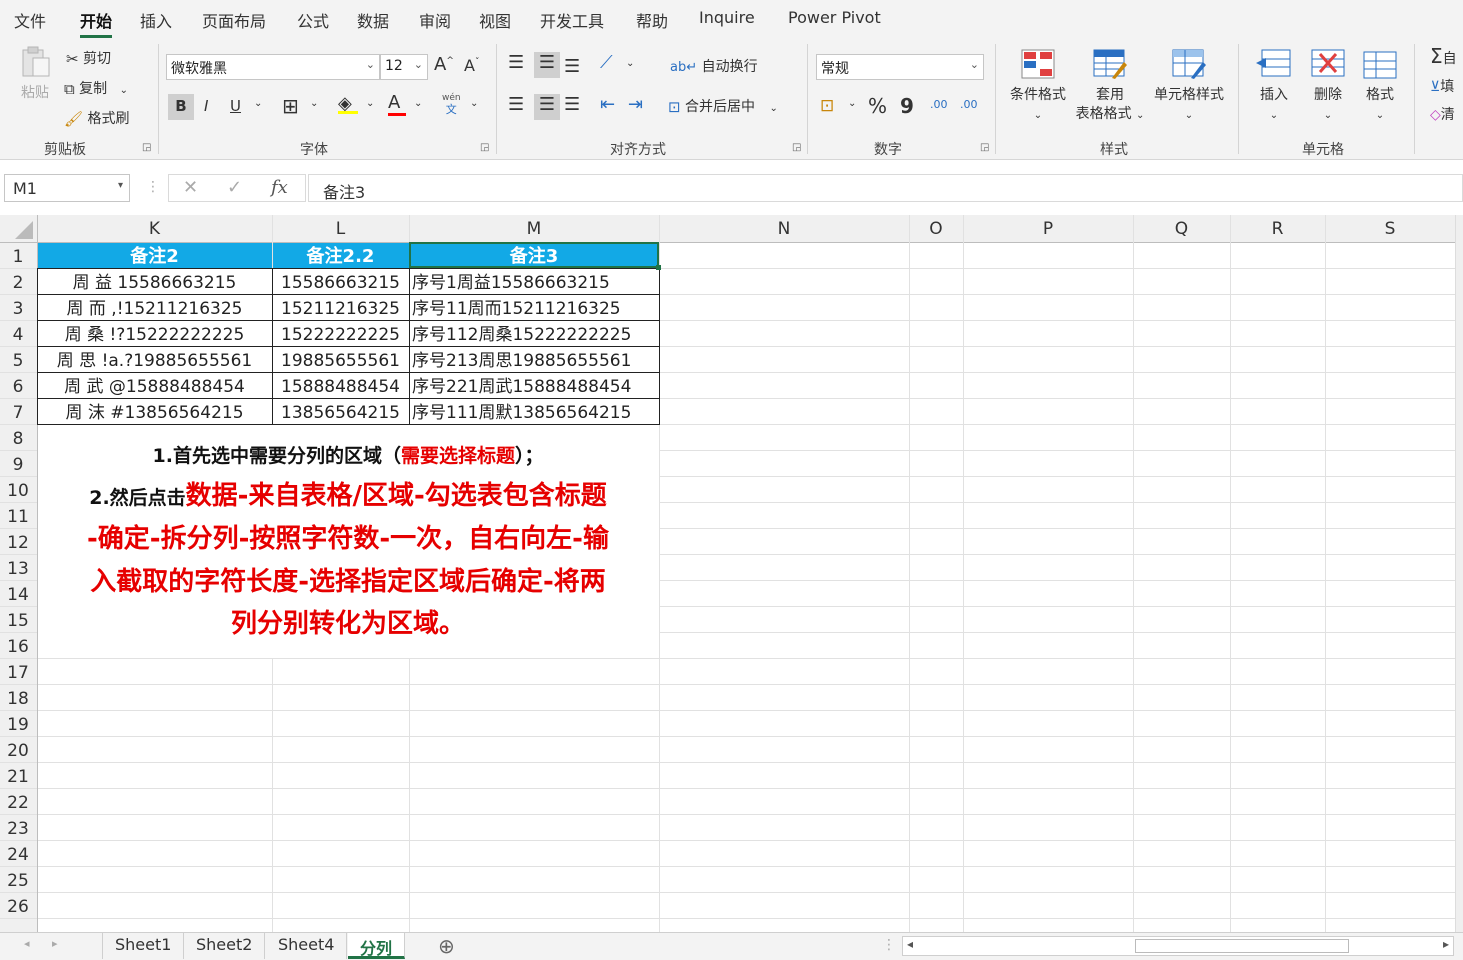  I want to click on insert-cells-button: 插入 ⌄, so click(1274, 86).